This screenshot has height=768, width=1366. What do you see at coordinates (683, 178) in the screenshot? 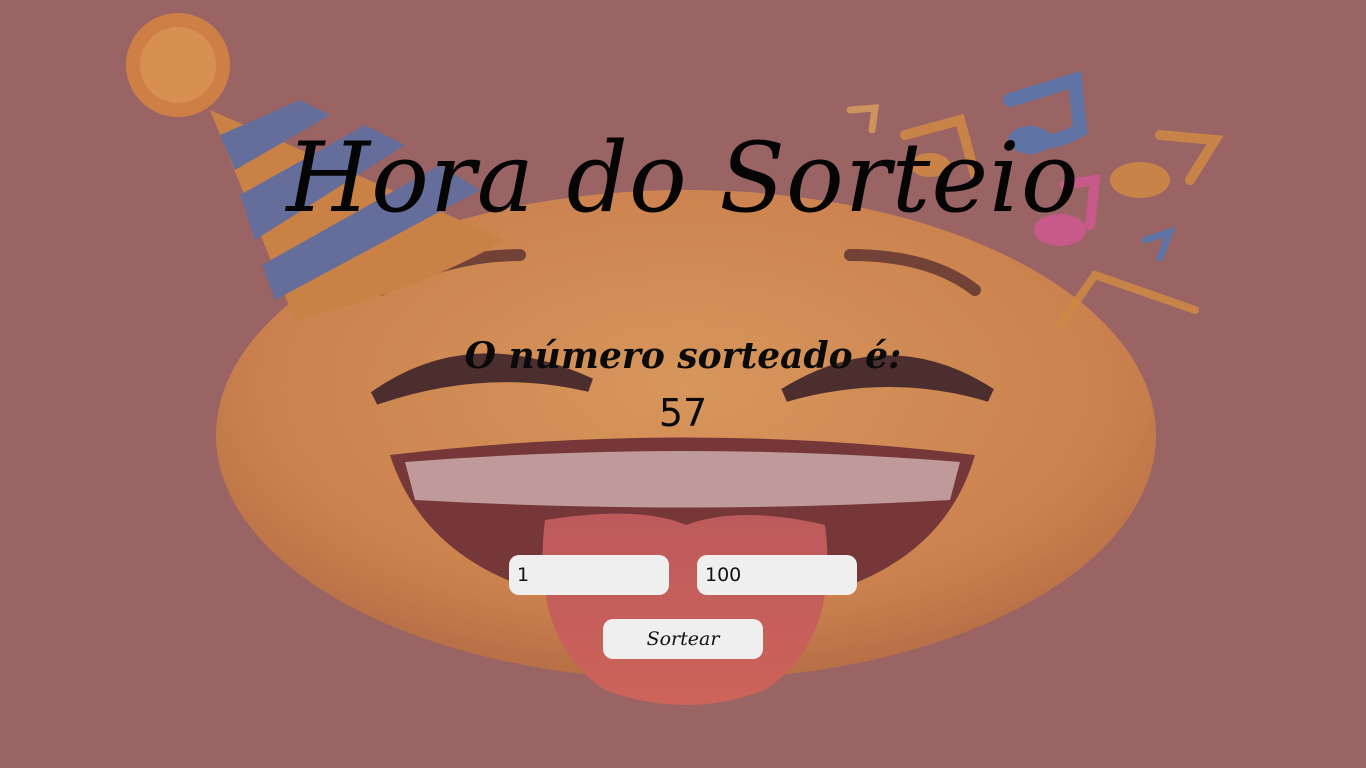
I see `page-title: Hora do Sorteio` at bounding box center [683, 178].